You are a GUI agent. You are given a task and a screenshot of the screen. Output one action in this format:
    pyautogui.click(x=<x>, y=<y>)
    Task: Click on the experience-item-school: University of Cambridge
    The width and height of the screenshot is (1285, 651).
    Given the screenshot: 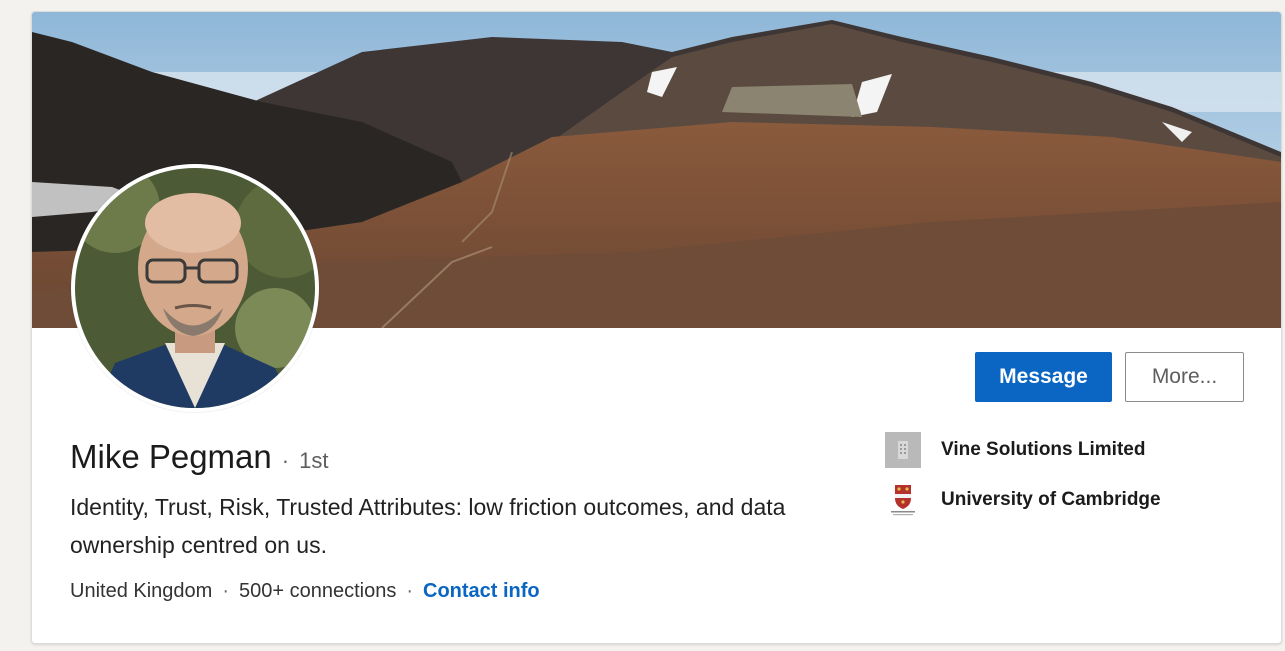 What is the action you would take?
    pyautogui.click(x=1023, y=500)
    